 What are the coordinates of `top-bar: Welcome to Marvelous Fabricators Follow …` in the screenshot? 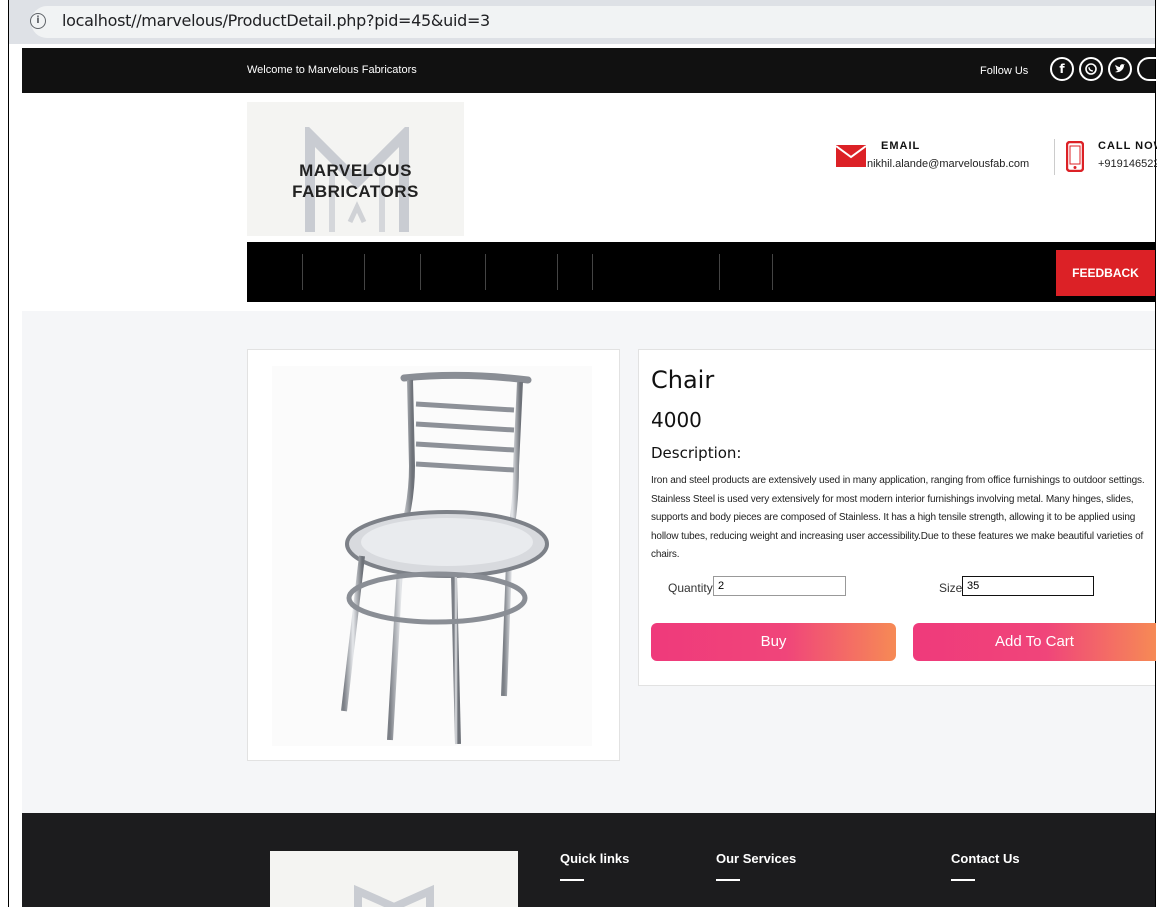 It's located at (589, 70).